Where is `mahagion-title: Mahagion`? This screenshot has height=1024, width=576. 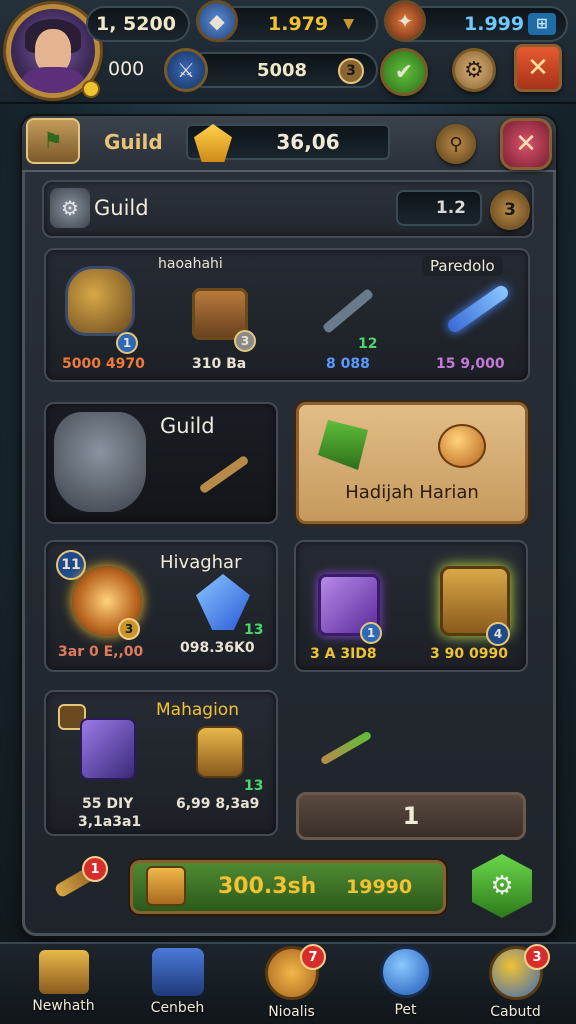
mahagion-title: Mahagion is located at coordinates (197, 710).